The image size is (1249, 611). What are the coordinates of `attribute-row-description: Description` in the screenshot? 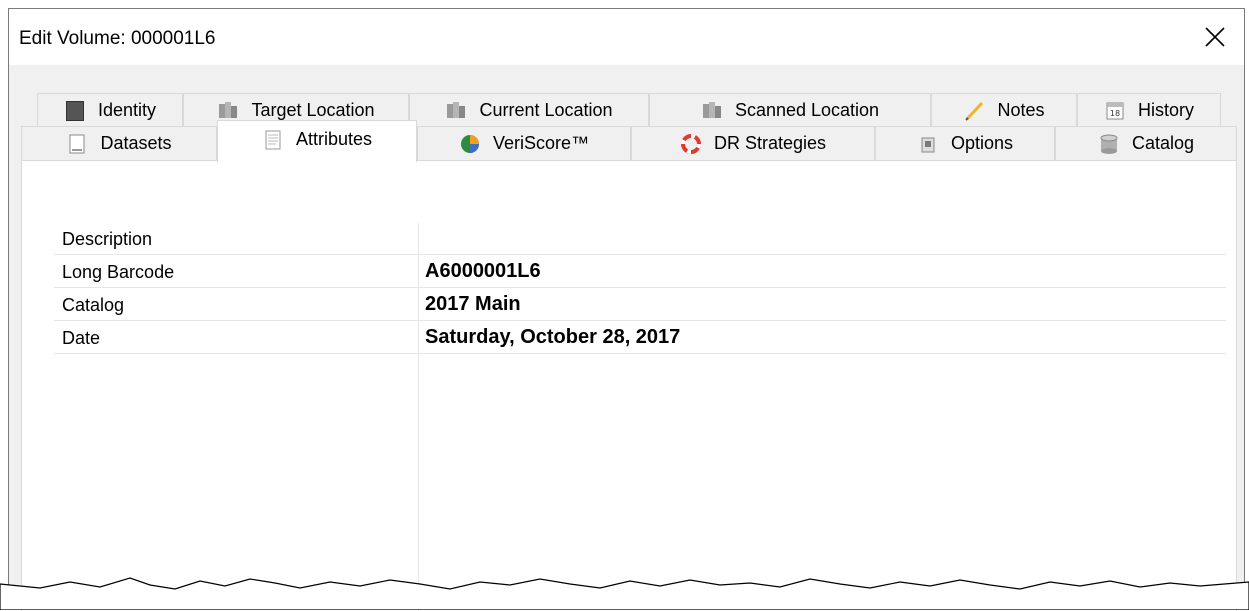 It's located at (640, 238).